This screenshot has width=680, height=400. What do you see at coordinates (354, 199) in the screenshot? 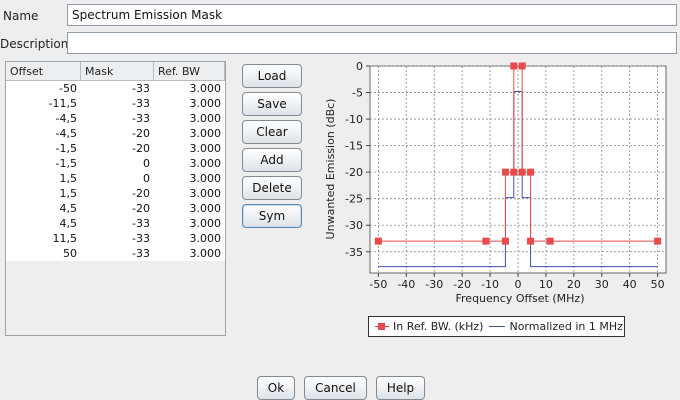
I see `y-tick-label: -25` at bounding box center [354, 199].